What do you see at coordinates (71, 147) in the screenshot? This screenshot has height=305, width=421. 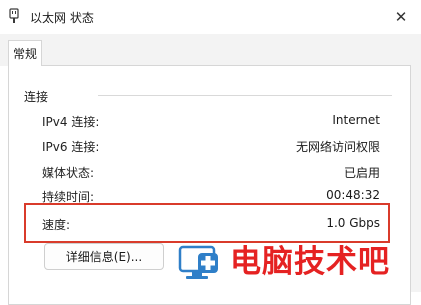 I see `row-key: IPv6 连接:` at bounding box center [71, 147].